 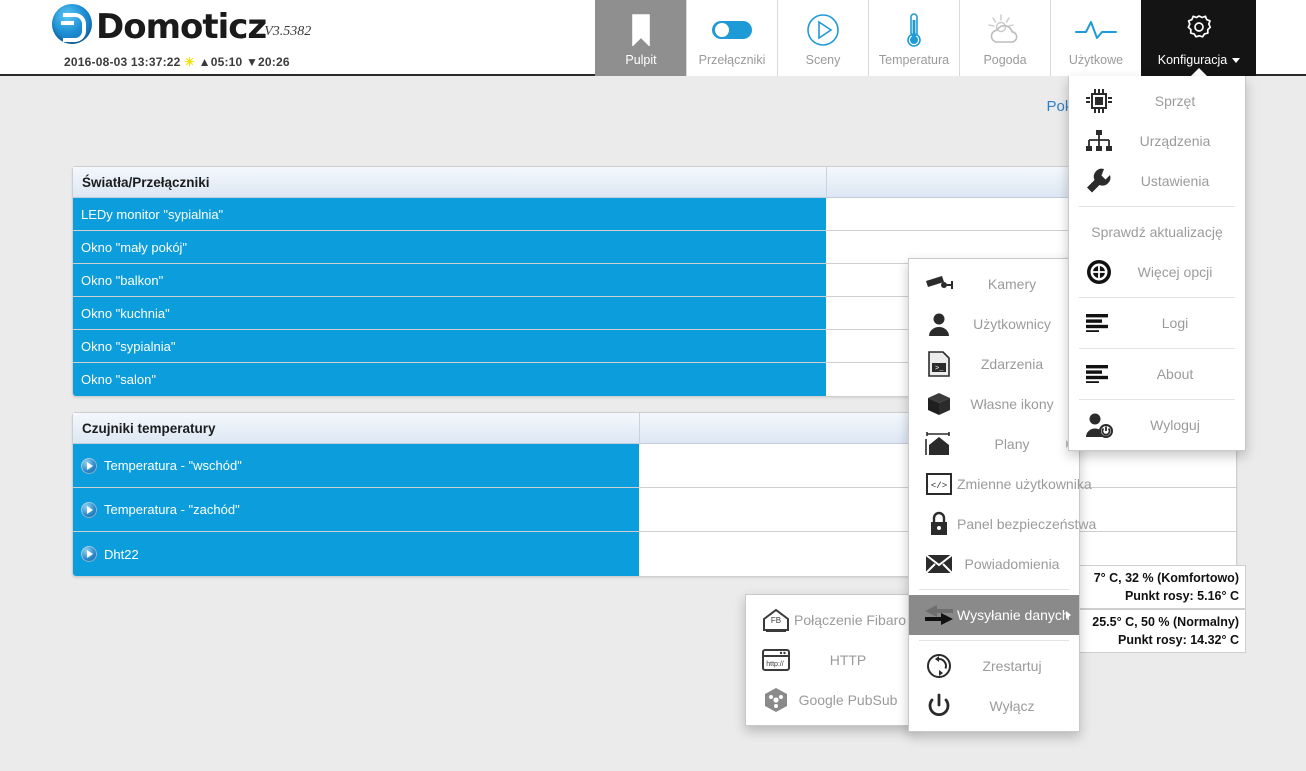 I want to click on brand-version: V3.5382, so click(x=288, y=31).